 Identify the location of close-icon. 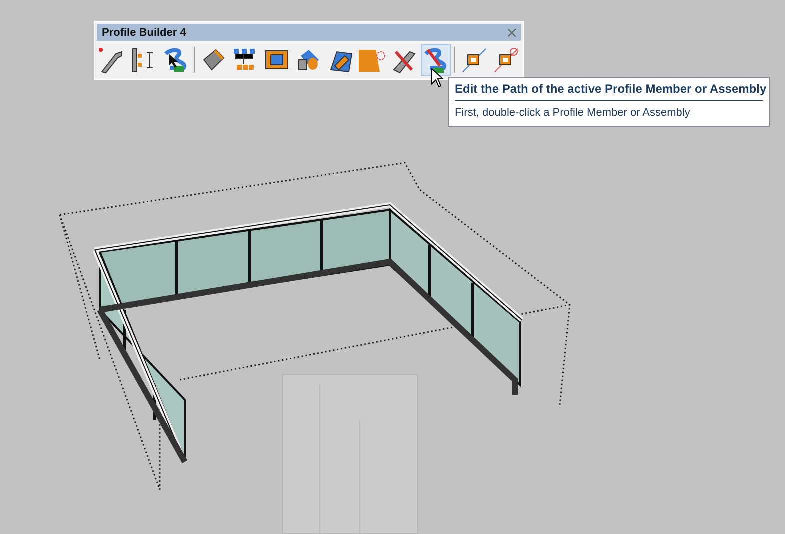
(512, 32).